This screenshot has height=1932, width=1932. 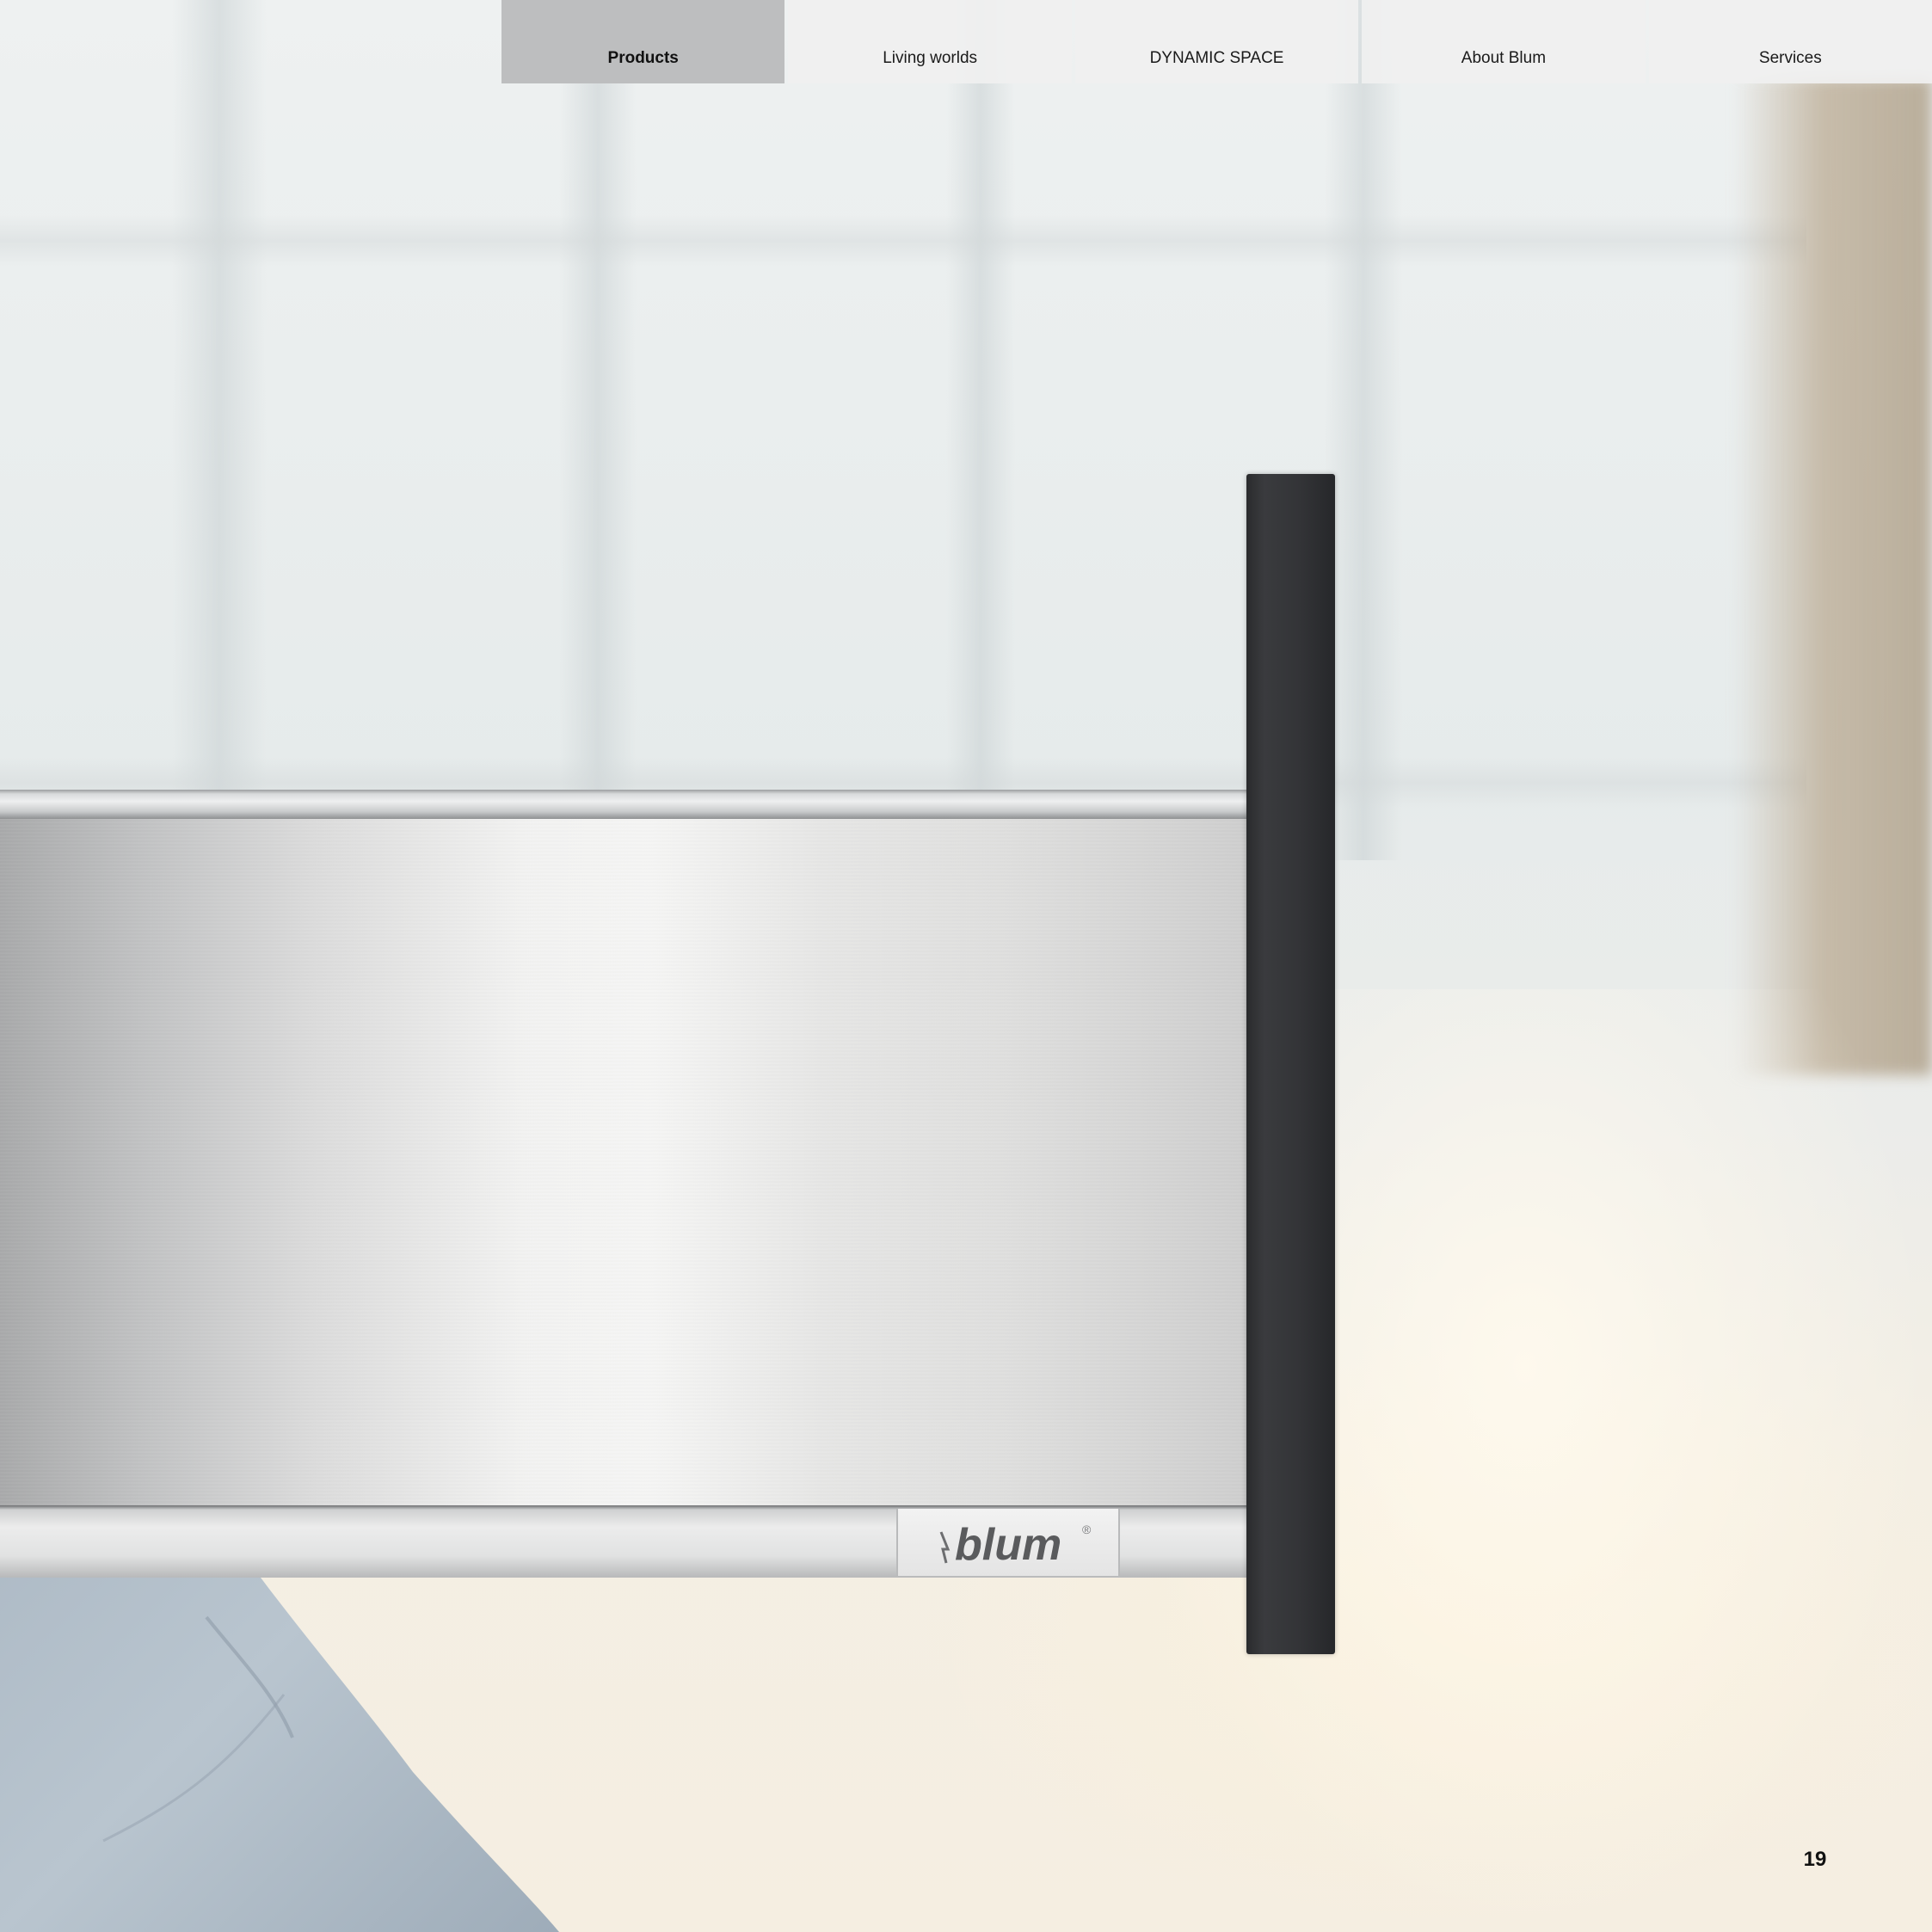 What do you see at coordinates (1833, 576) in the screenshot?
I see `background-pillar` at bounding box center [1833, 576].